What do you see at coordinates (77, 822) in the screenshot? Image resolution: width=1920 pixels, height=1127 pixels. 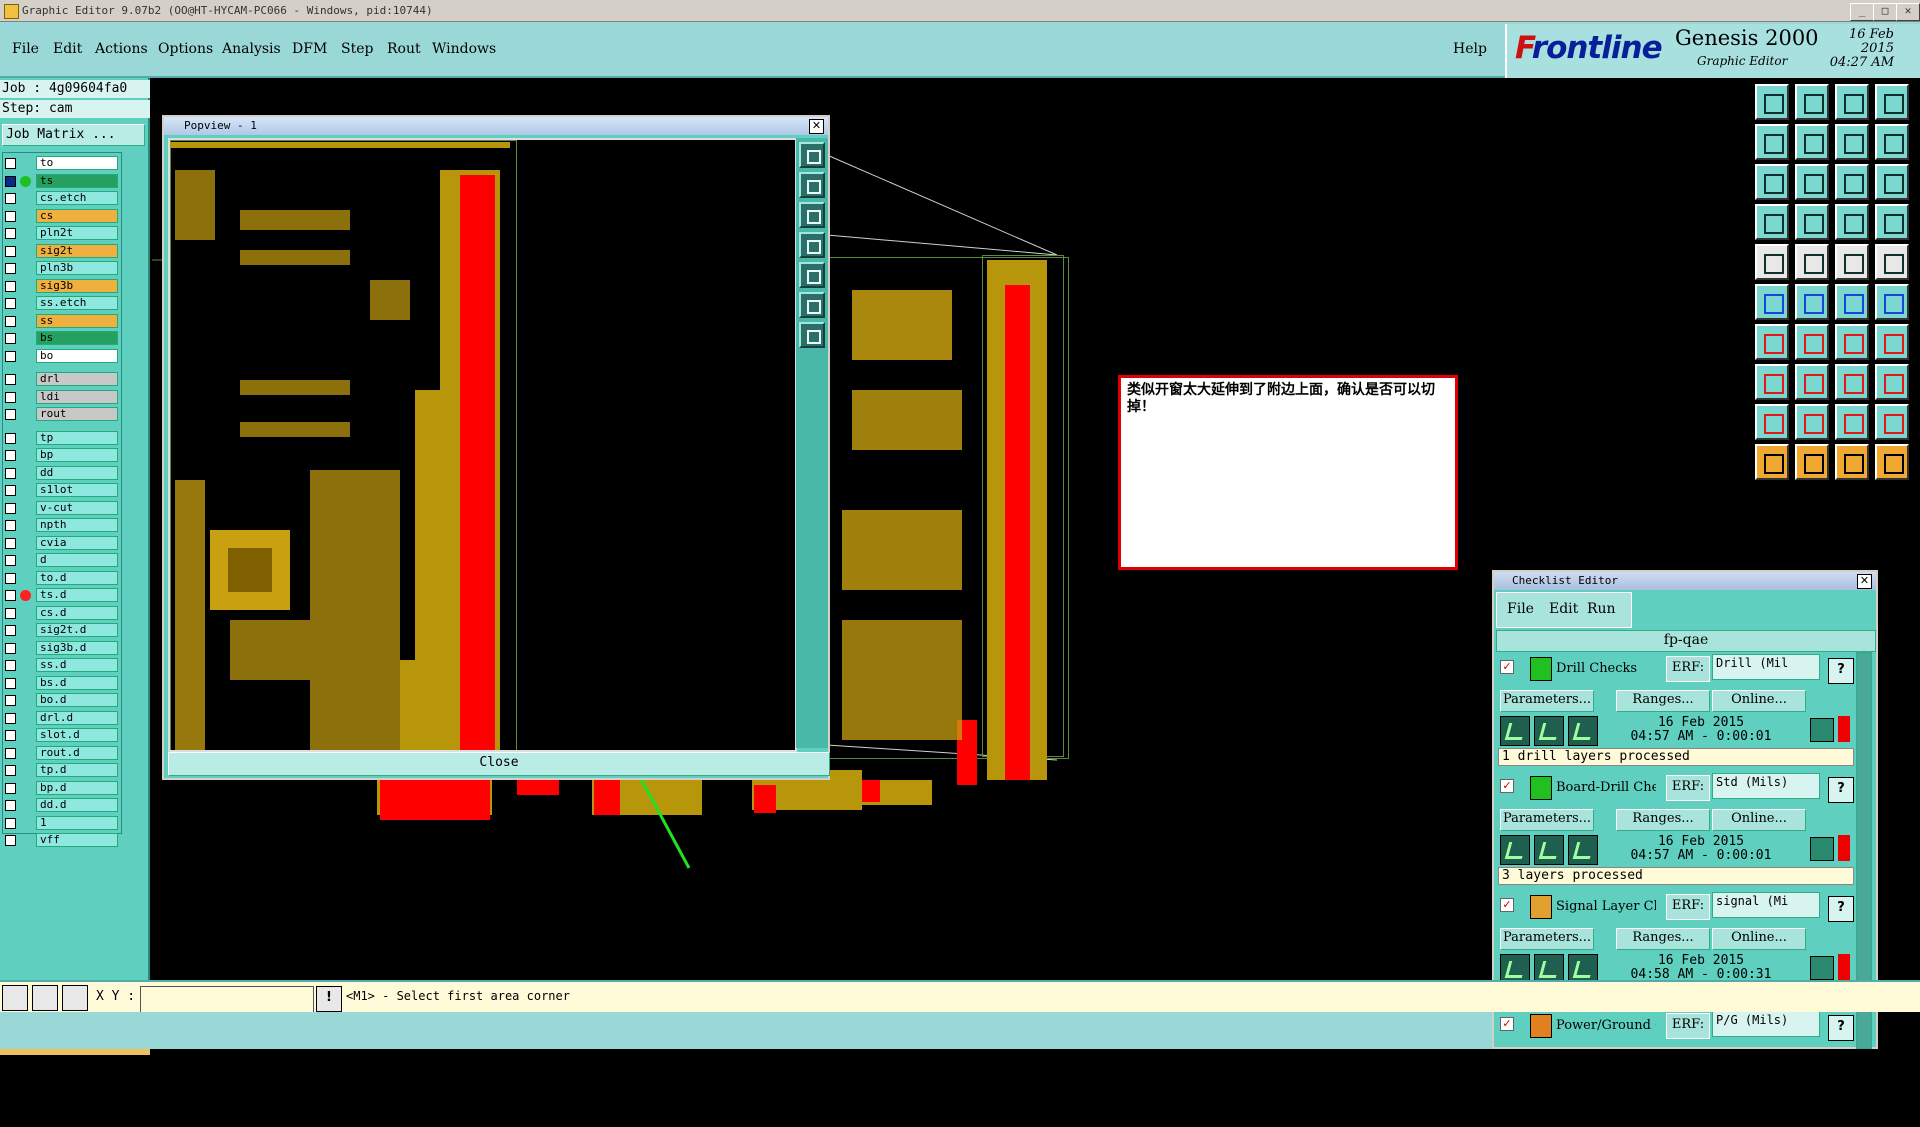 I see `layer-name: 1` at bounding box center [77, 822].